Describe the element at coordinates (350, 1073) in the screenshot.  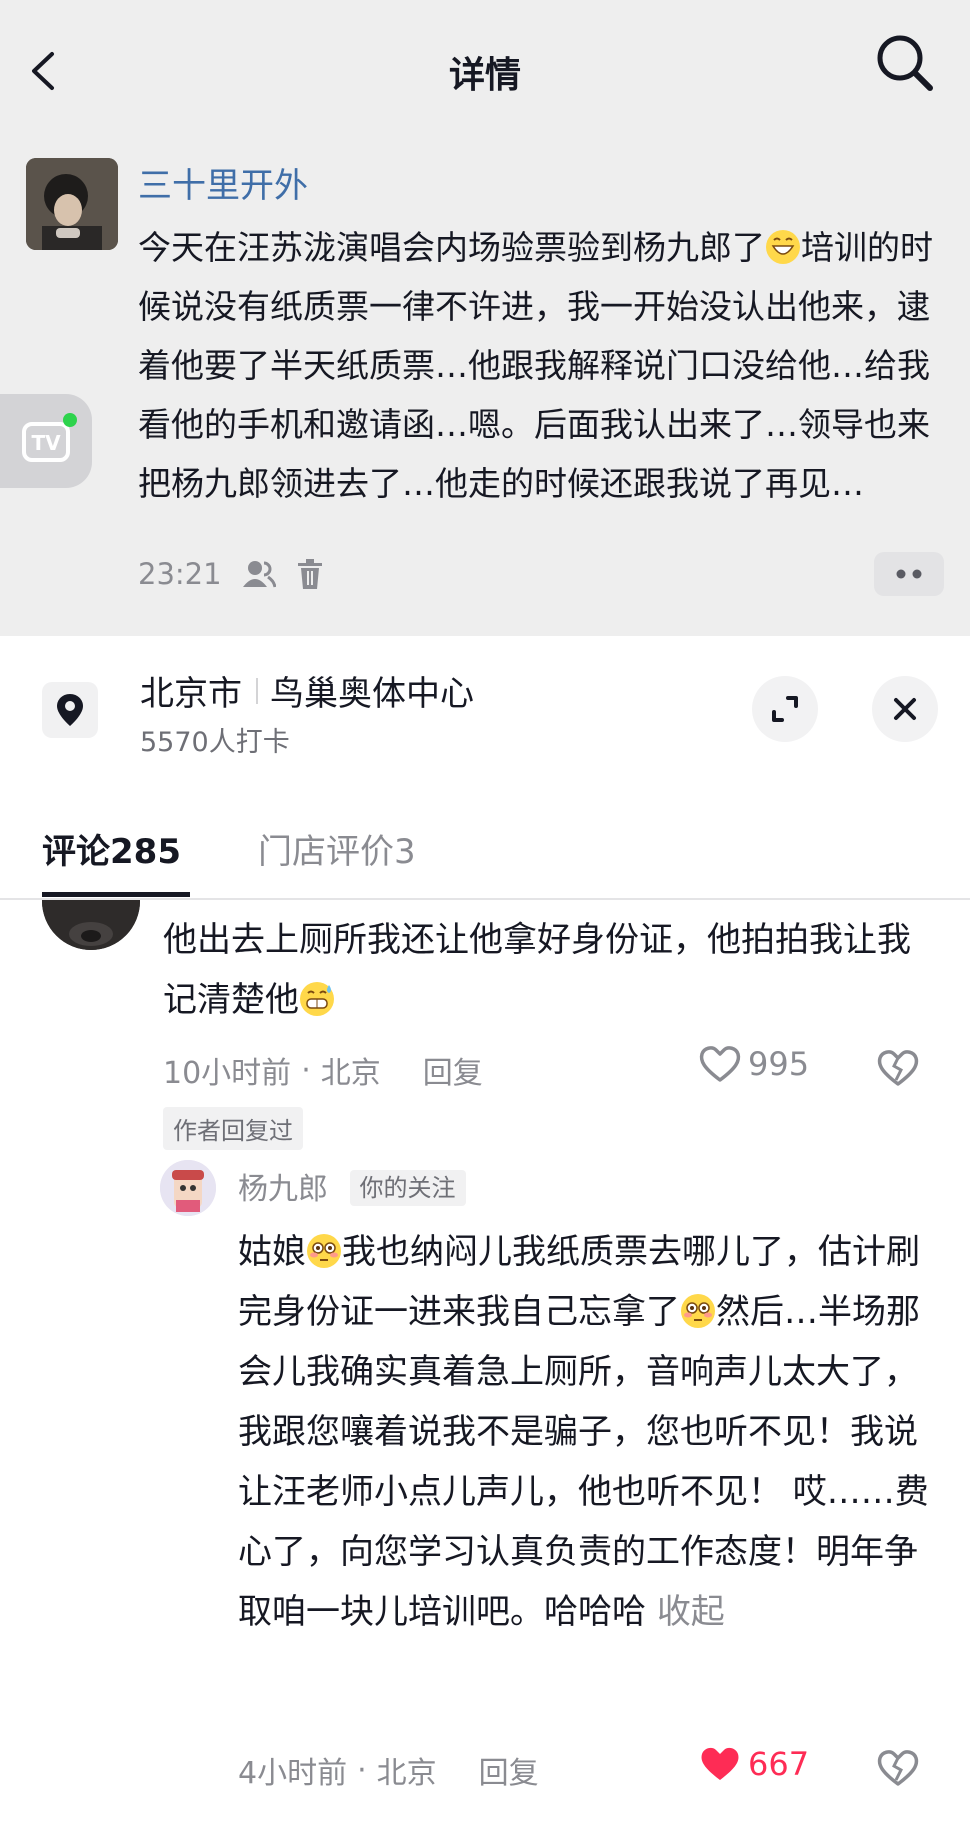
I see `comment-location: 北京` at that location.